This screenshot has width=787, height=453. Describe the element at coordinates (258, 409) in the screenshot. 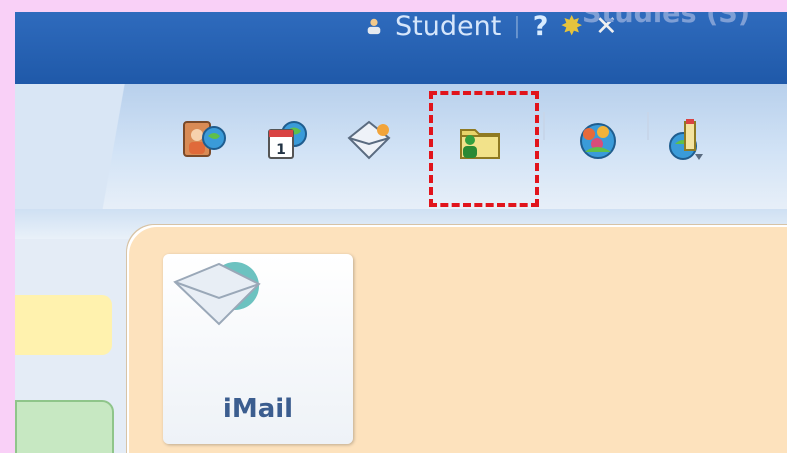

I see `imail-label: iMail` at that location.